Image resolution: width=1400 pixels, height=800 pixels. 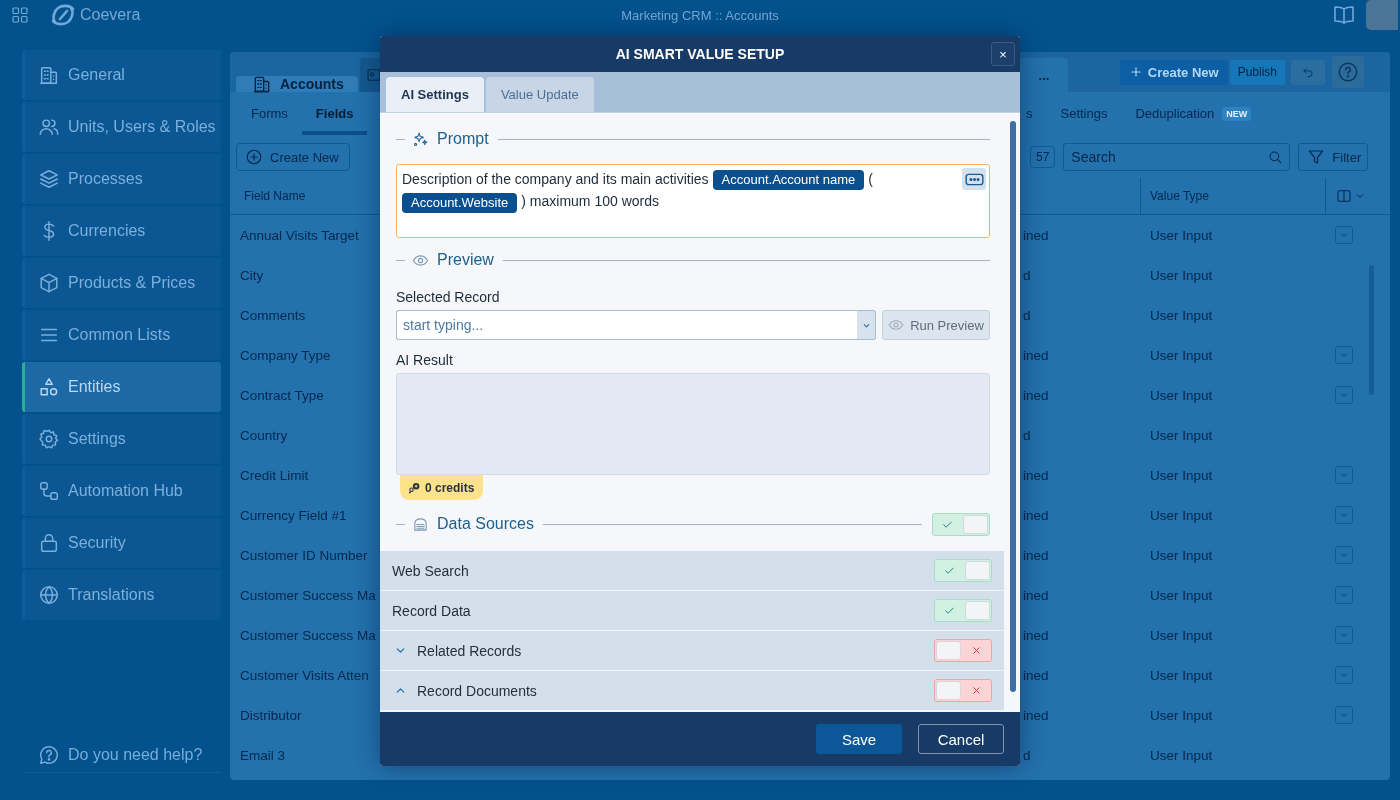 I want to click on sidebar-item: Processes, so click(x=121, y=179).